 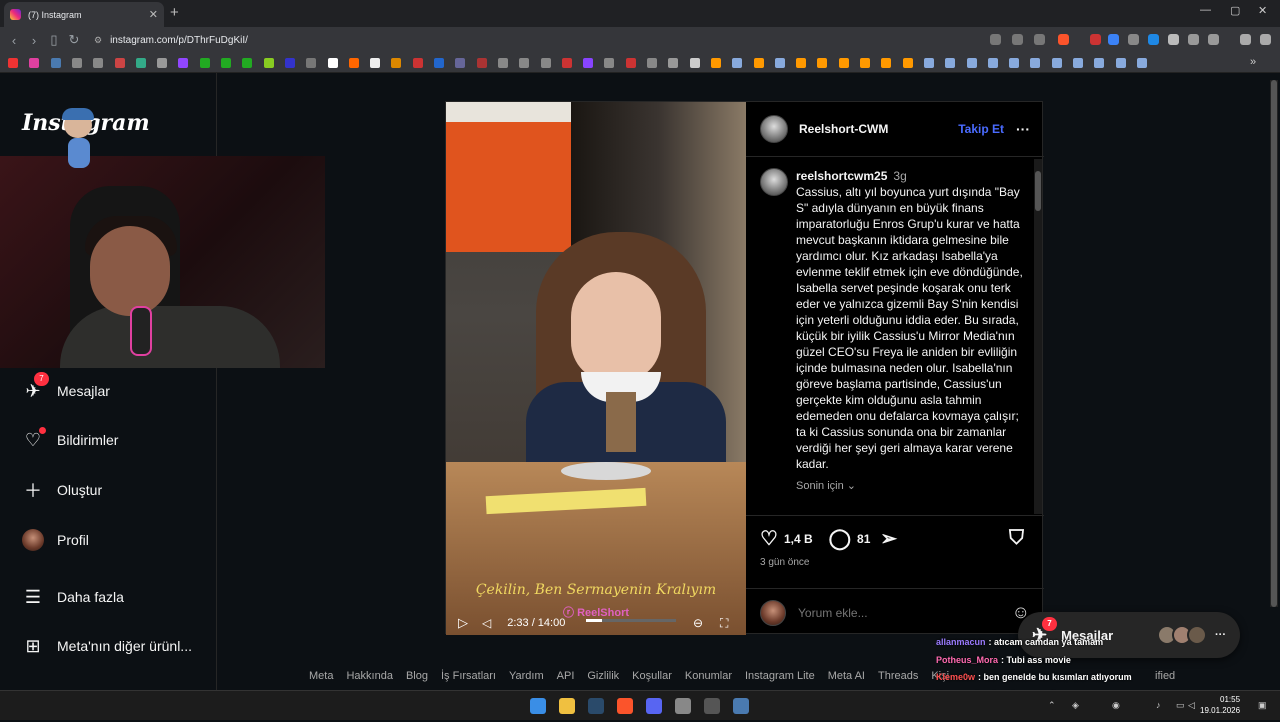 I want to click on footer-link: Threads, so click(x=898, y=676).